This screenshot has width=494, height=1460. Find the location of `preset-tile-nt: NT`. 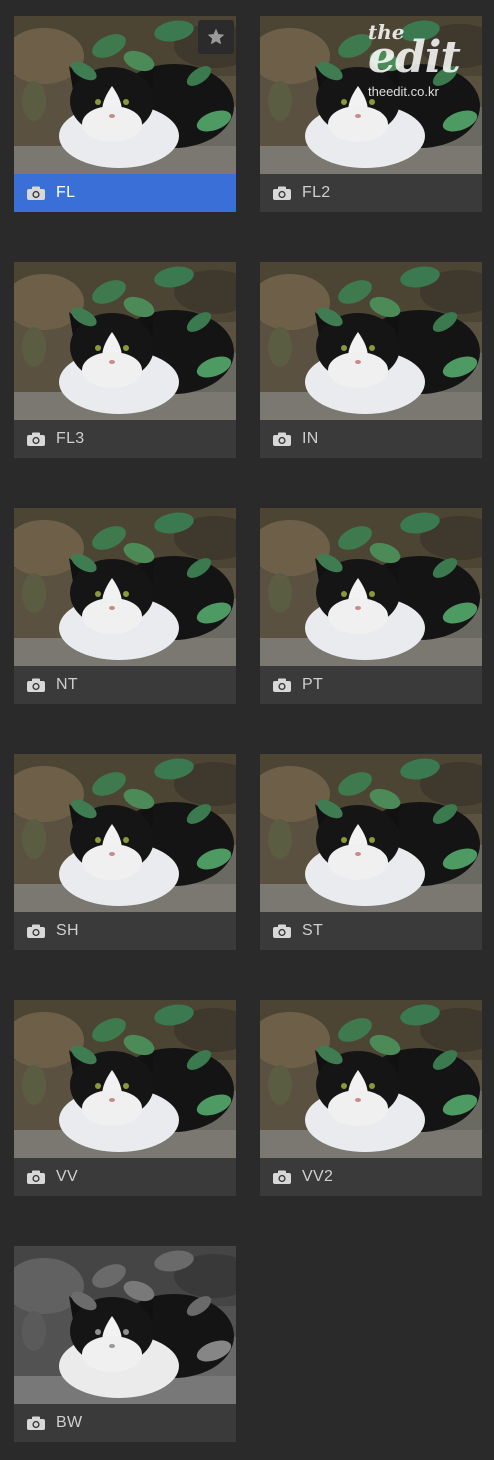

preset-tile-nt: NT is located at coordinates (125, 606).